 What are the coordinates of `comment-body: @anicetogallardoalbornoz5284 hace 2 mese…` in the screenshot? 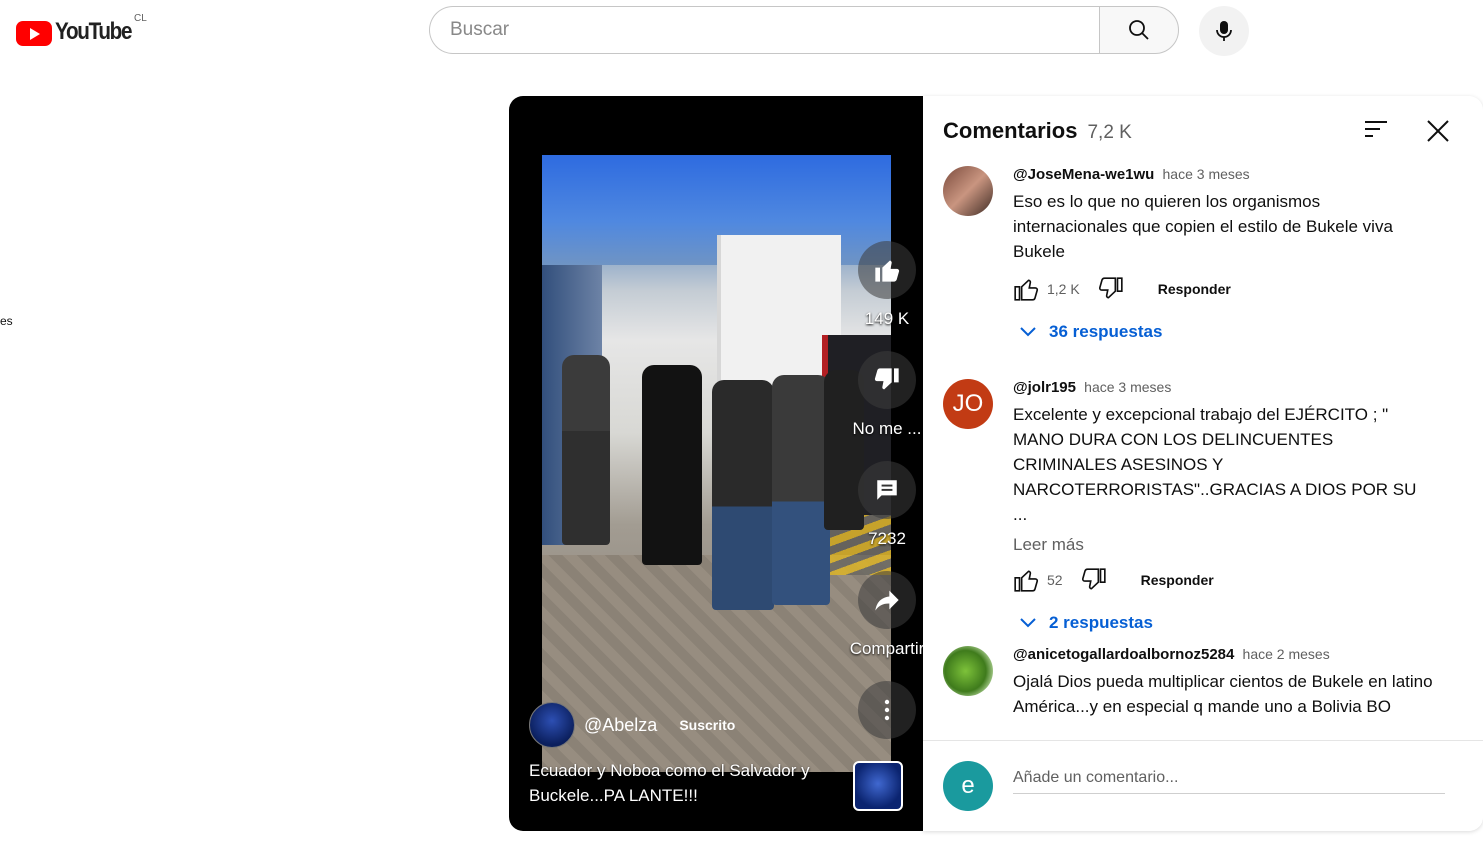 It's located at (1223, 682).